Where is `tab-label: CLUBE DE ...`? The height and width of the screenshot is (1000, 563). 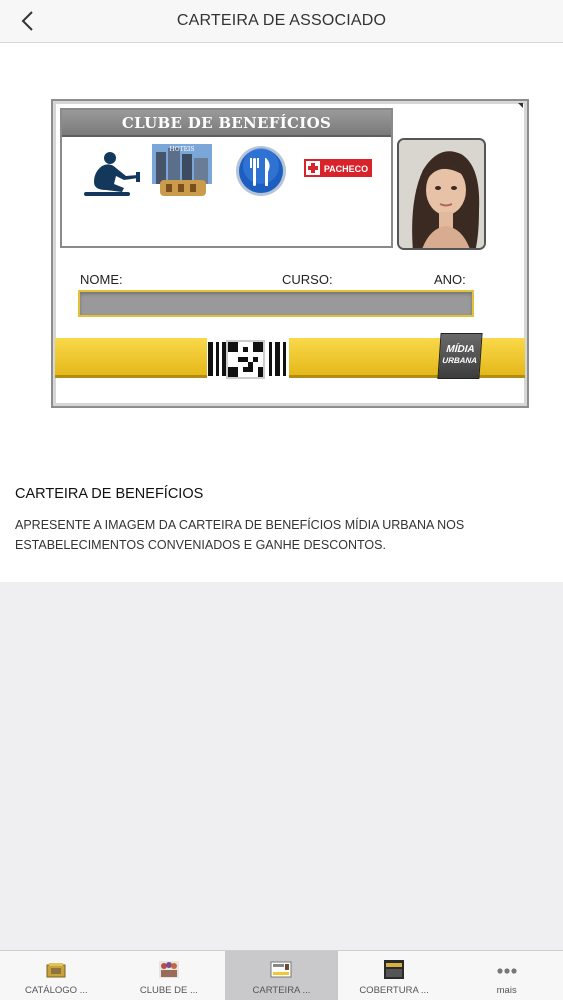 tab-label: CLUBE DE ... is located at coordinates (168, 990).